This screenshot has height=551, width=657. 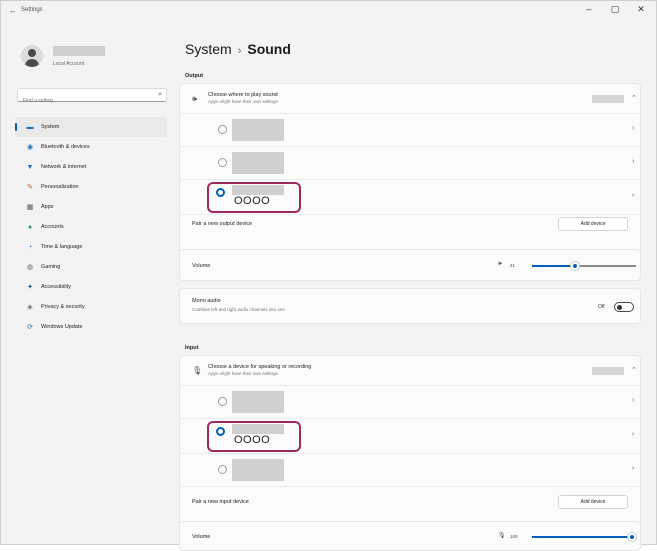 What do you see at coordinates (575, 266) in the screenshot?
I see `volume-slider-thumb` at bounding box center [575, 266].